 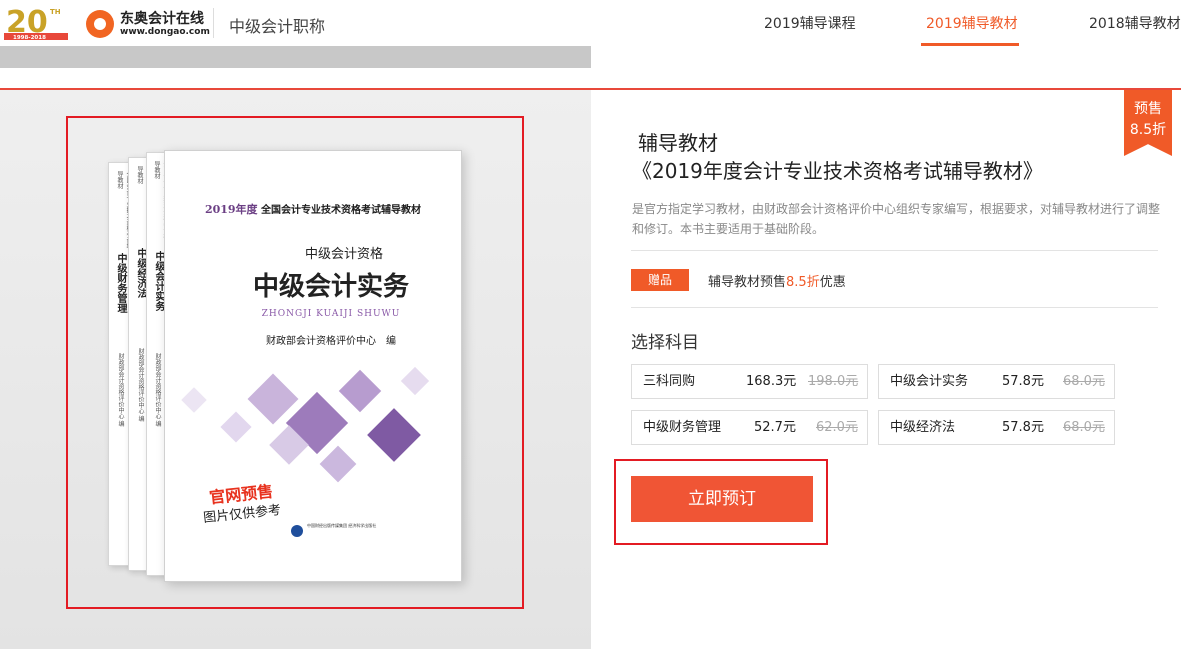 What do you see at coordinates (810, 23) in the screenshot?
I see `nav-2019-courses: 2019辅导课程` at bounding box center [810, 23].